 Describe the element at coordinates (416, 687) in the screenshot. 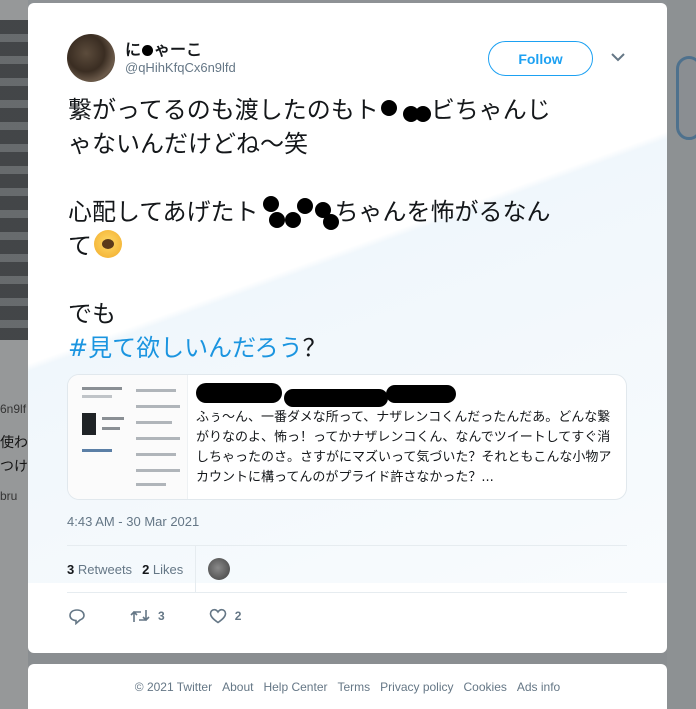

I see `footer-link-privacy-policy: Privacy policy` at that location.